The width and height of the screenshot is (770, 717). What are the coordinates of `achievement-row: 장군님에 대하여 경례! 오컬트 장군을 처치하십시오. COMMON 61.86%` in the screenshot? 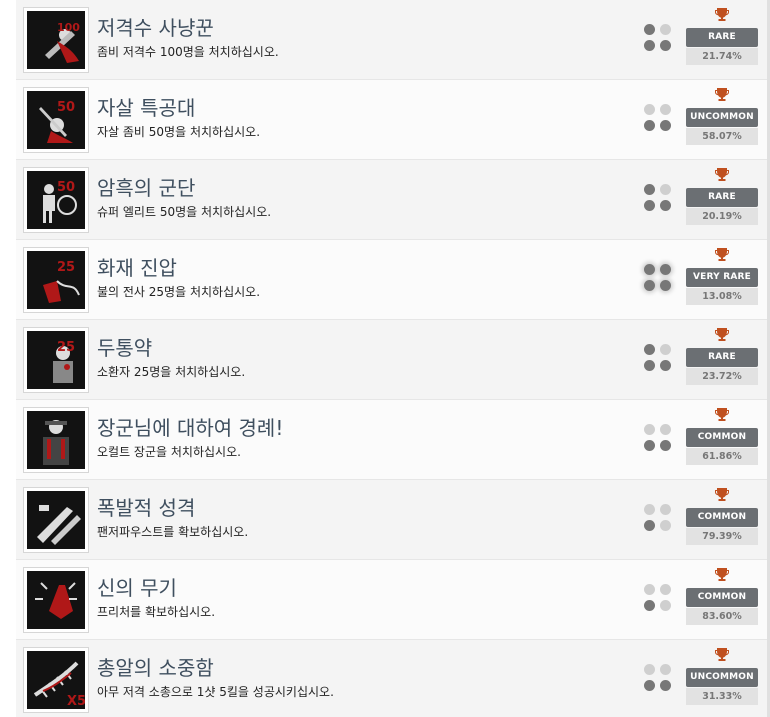 It's located at (392, 440).